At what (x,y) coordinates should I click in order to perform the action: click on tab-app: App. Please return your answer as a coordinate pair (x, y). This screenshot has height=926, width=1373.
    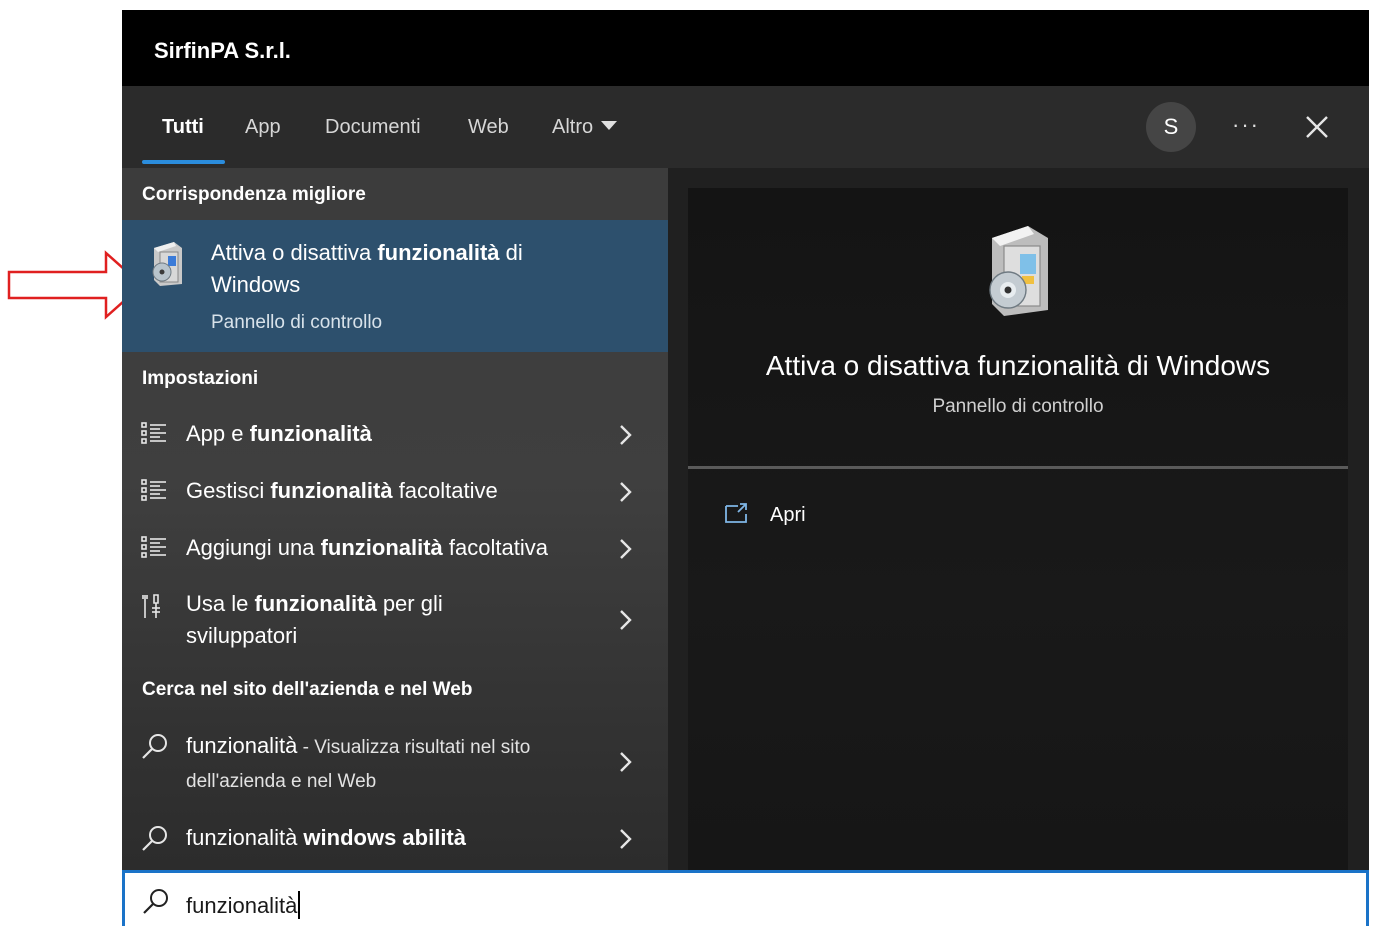
    Looking at the image, I should click on (263, 127).